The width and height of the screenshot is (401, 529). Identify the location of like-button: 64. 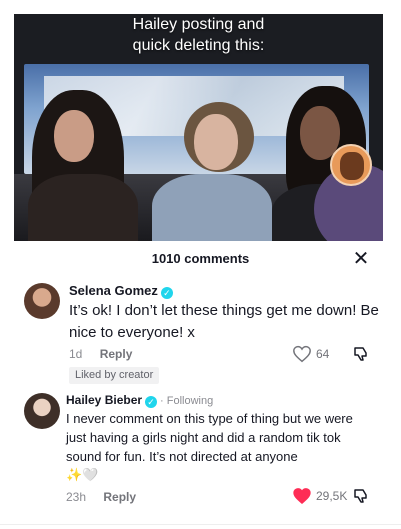
(310, 354).